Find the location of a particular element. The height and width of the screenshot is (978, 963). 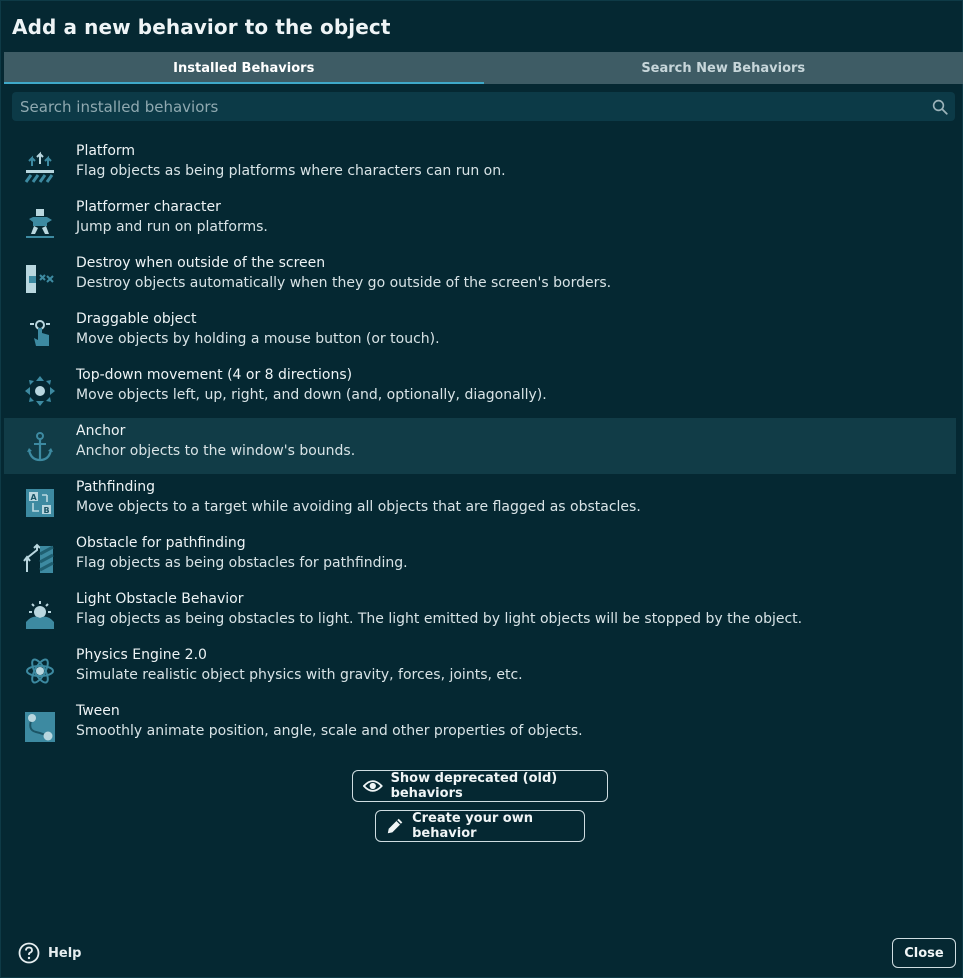

create-behavior-button: Create your own behavior is located at coordinates (480, 826).